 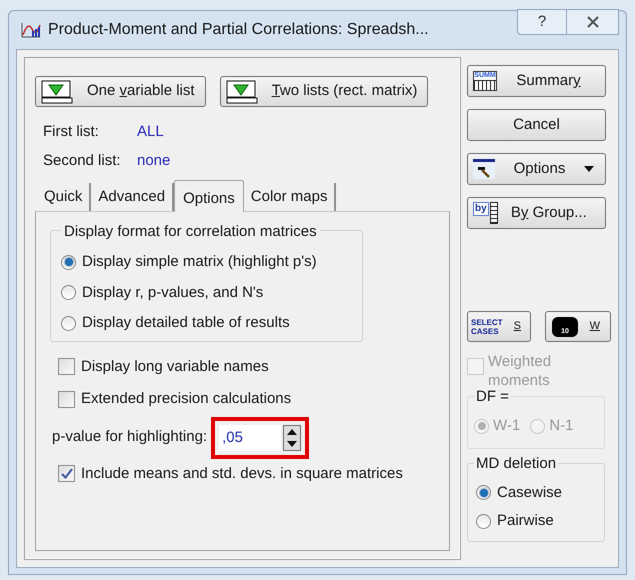 What do you see at coordinates (292, 431) in the screenshot?
I see `up-arrow-icon` at bounding box center [292, 431].